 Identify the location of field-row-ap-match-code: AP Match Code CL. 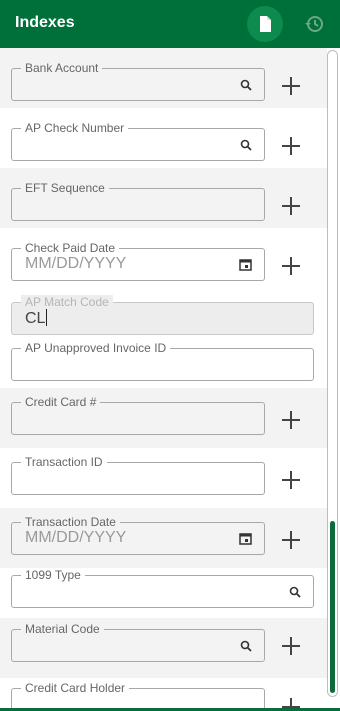
(163, 313).